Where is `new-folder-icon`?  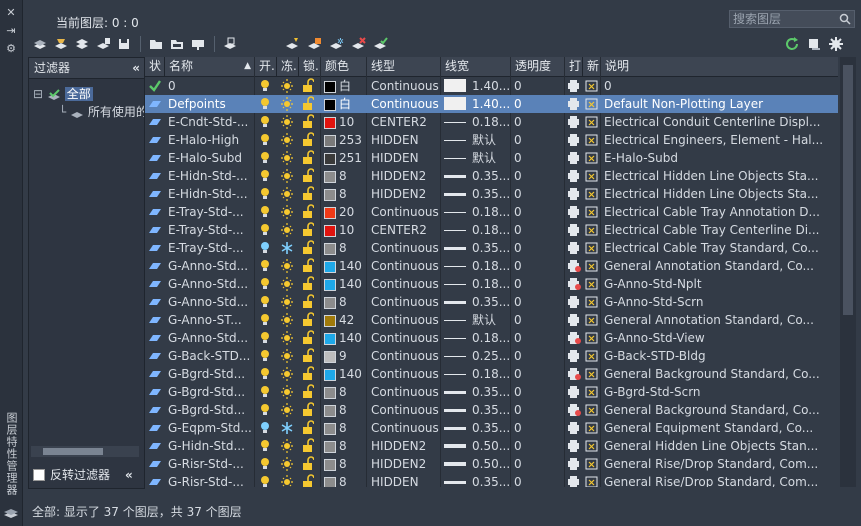 new-folder-icon is located at coordinates (156, 44).